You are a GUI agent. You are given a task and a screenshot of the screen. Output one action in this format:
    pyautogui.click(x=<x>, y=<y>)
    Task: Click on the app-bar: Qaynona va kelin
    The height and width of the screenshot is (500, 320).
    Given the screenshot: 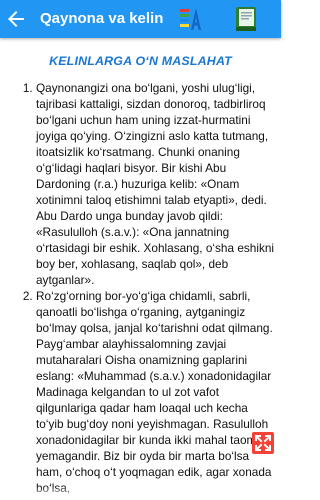 What is the action you would take?
    pyautogui.click(x=140, y=19)
    